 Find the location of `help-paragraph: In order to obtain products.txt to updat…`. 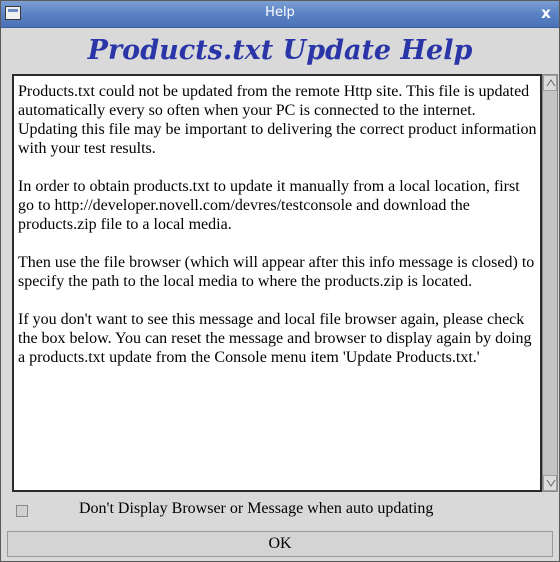

help-paragraph: In order to obtain products.txt to updat… is located at coordinates (269, 205).